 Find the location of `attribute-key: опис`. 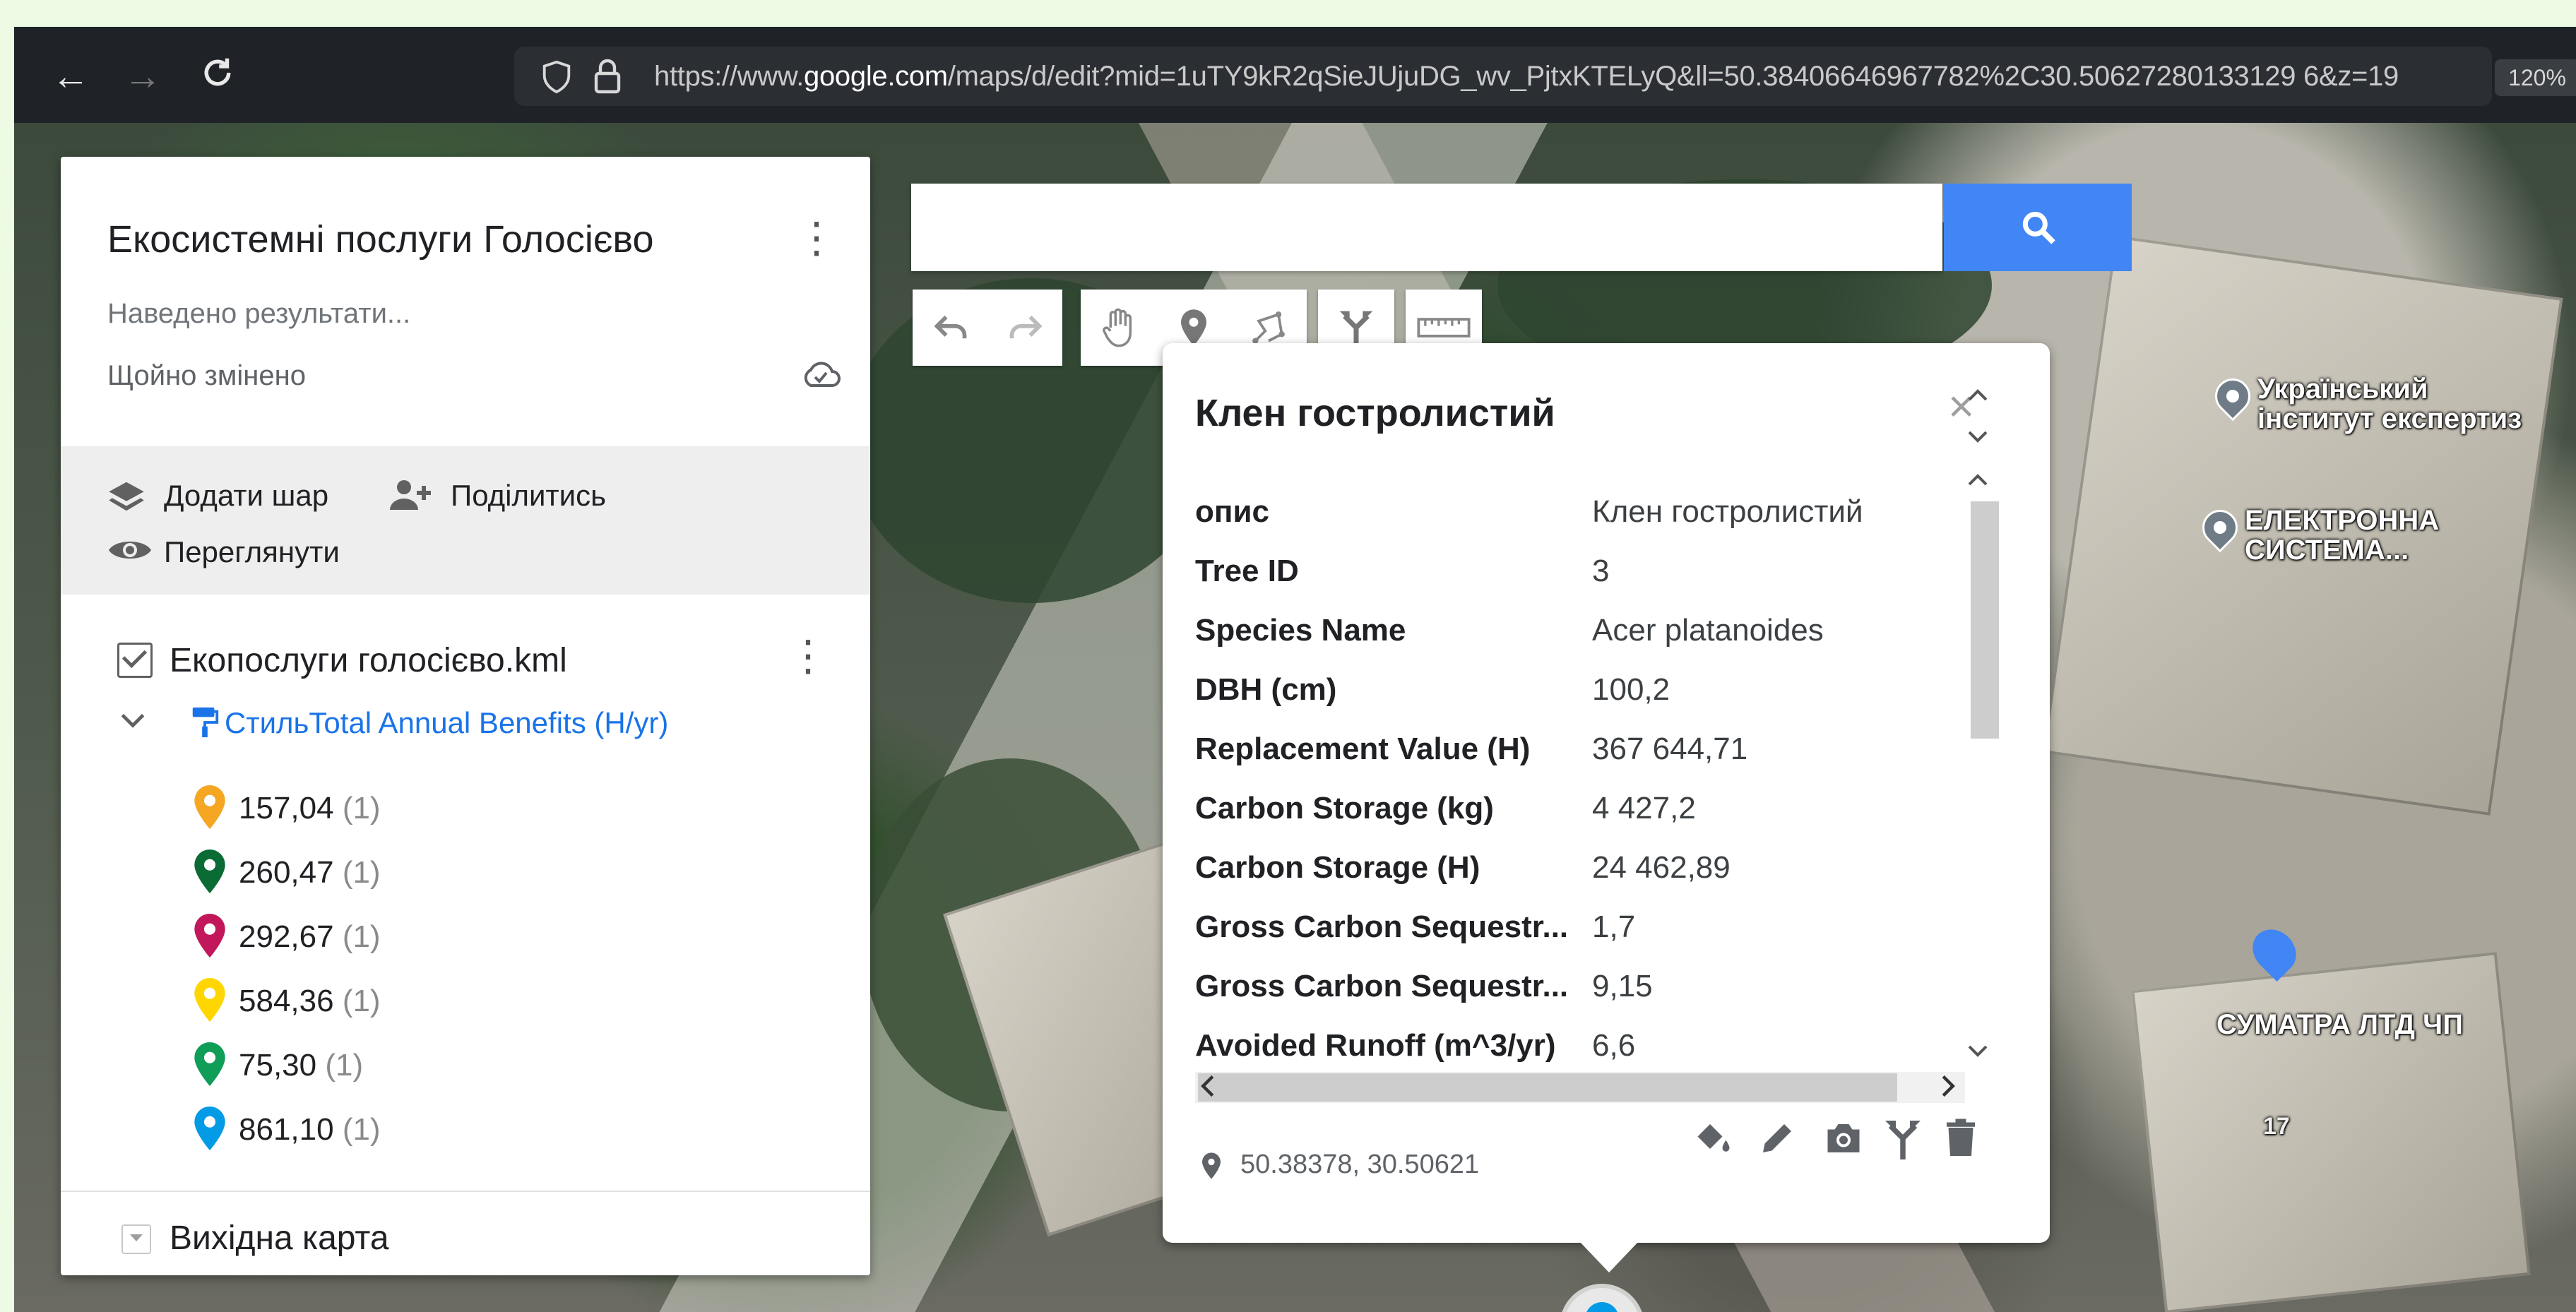

attribute-key: опис is located at coordinates (1232, 512).